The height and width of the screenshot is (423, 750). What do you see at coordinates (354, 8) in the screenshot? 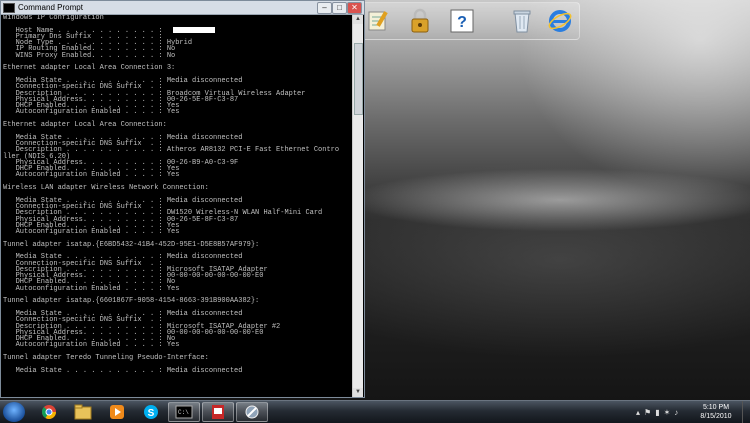
I see `close-button: ✕` at bounding box center [354, 8].